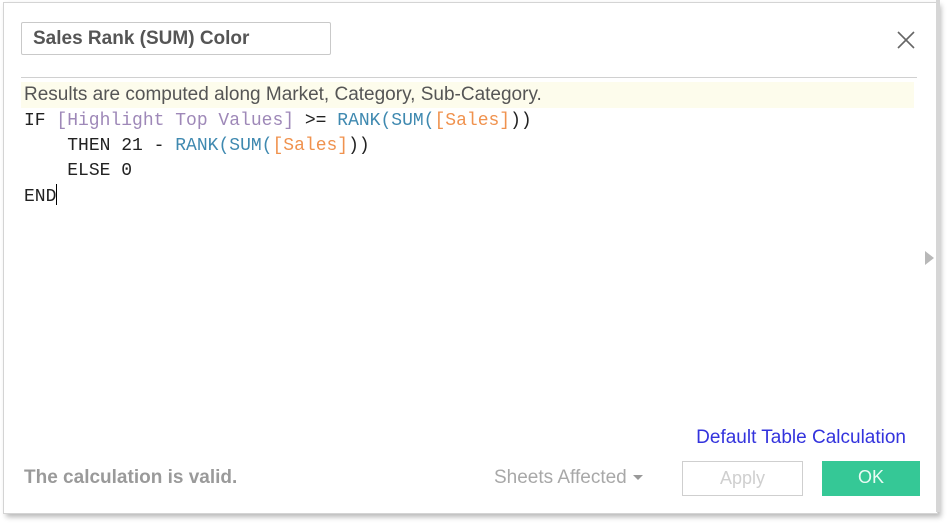 The image size is (948, 525). What do you see at coordinates (175, 121) in the screenshot?
I see `parameter-reference: [Highlight Top Values]` at bounding box center [175, 121].